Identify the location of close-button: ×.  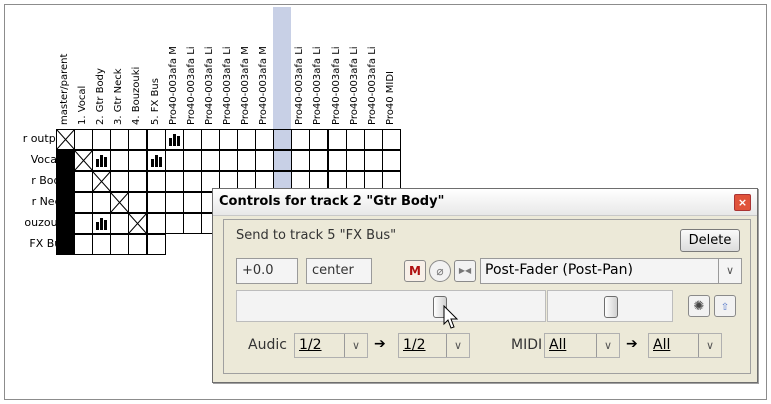
(742, 202).